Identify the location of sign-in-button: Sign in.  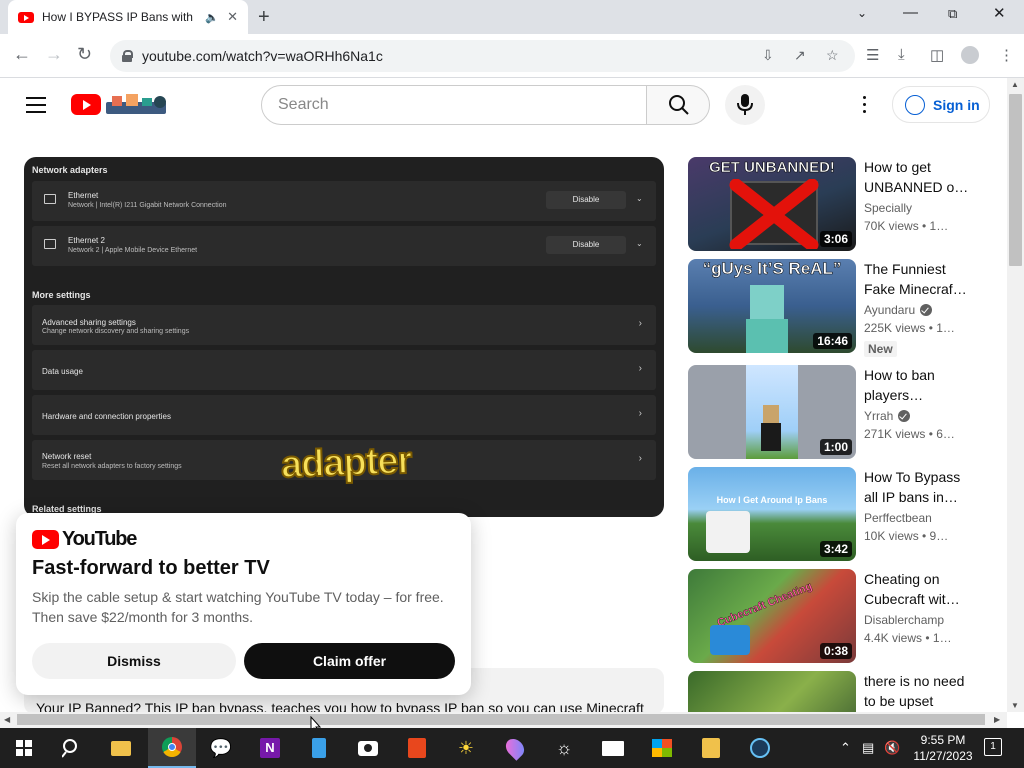
(941, 104).